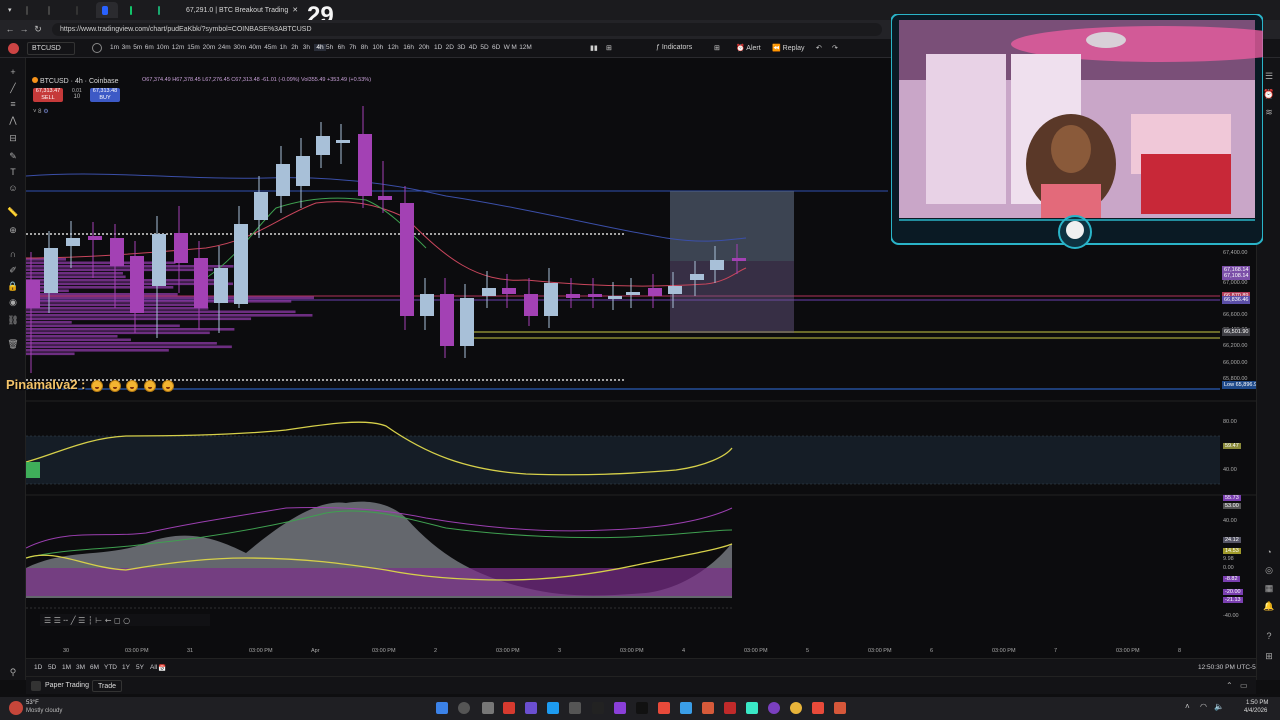  Describe the element at coordinates (137, 47) in the screenshot. I see `timeframe-5m: 5m` at that location.